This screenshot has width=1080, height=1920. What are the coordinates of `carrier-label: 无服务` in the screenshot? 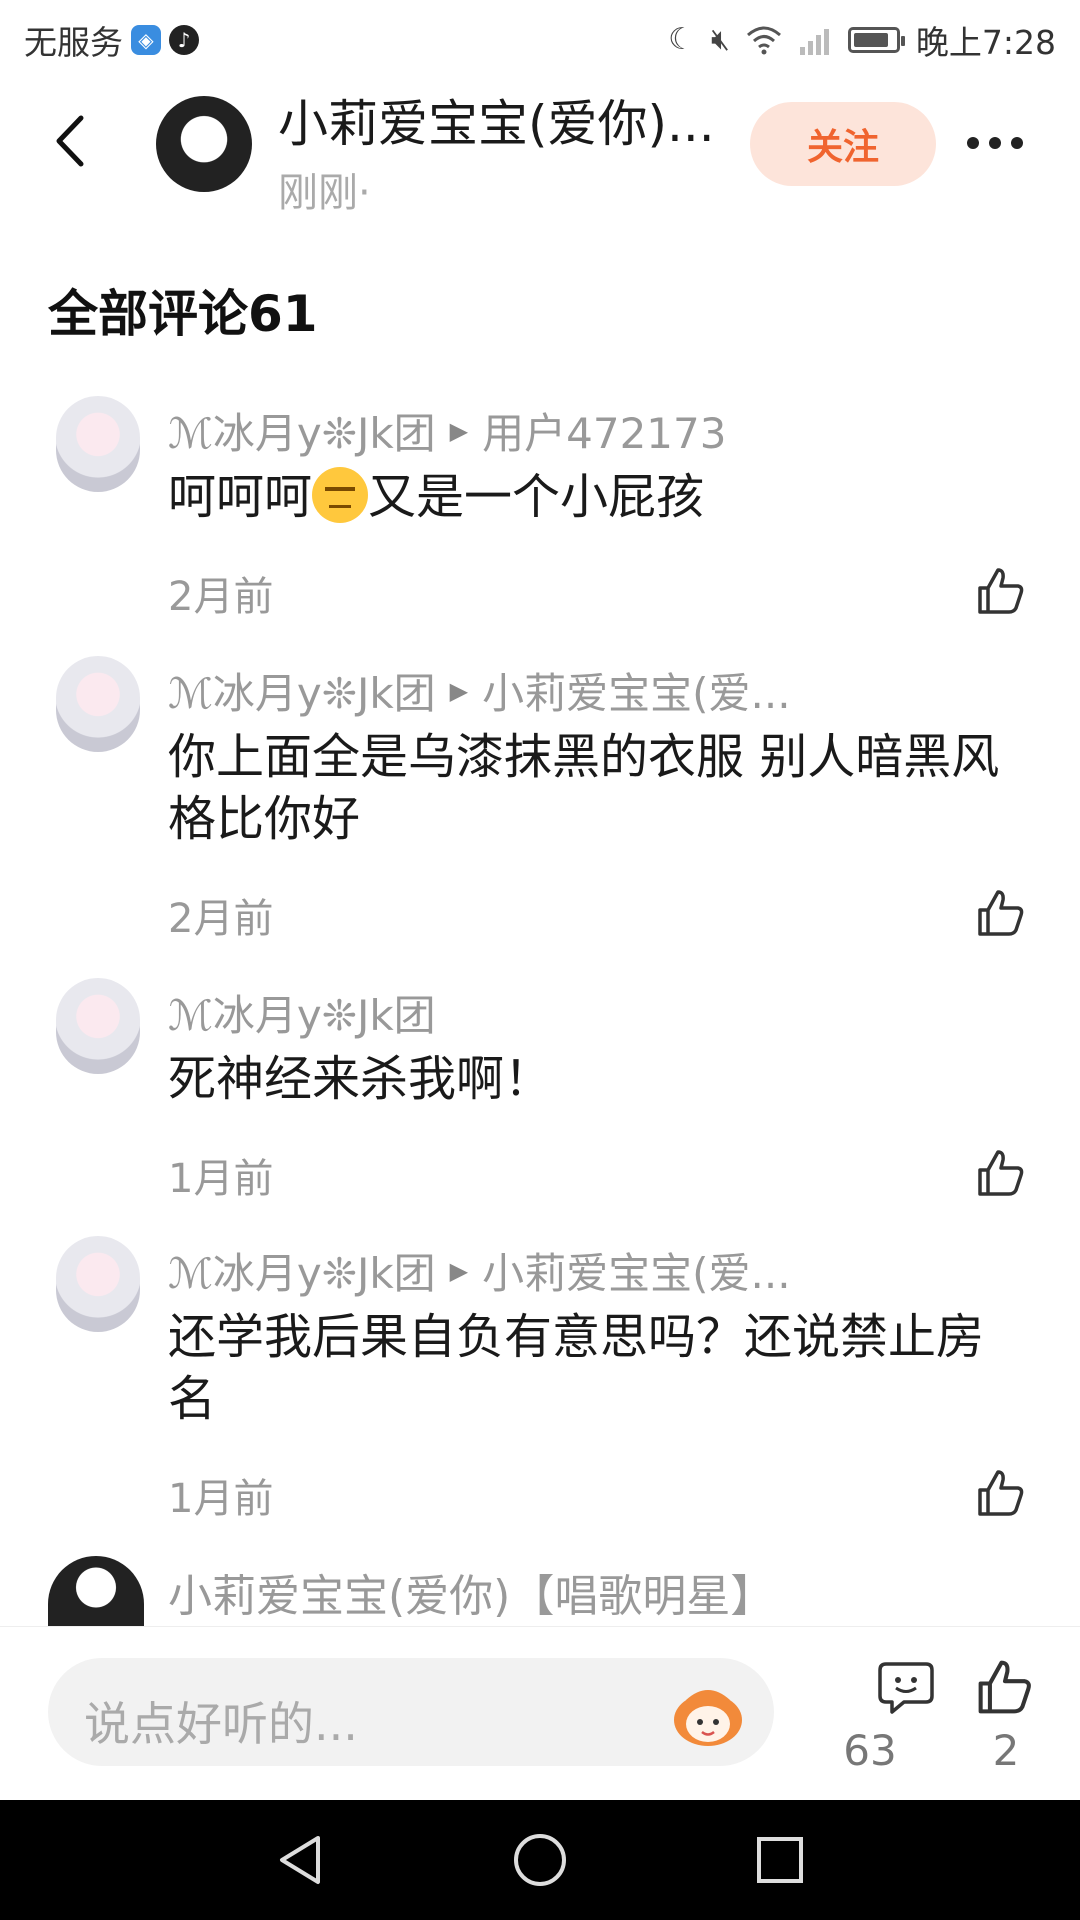 It's located at (73, 42).